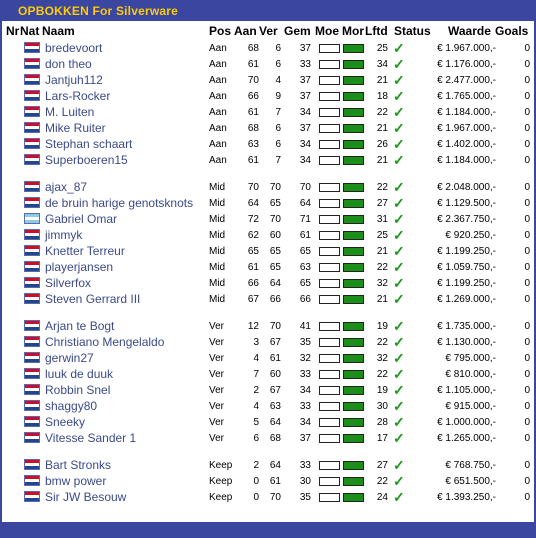 This screenshot has height=538, width=536. Describe the element at coordinates (78, 465) in the screenshot. I see `player-name-link: Bart Stronks` at that location.